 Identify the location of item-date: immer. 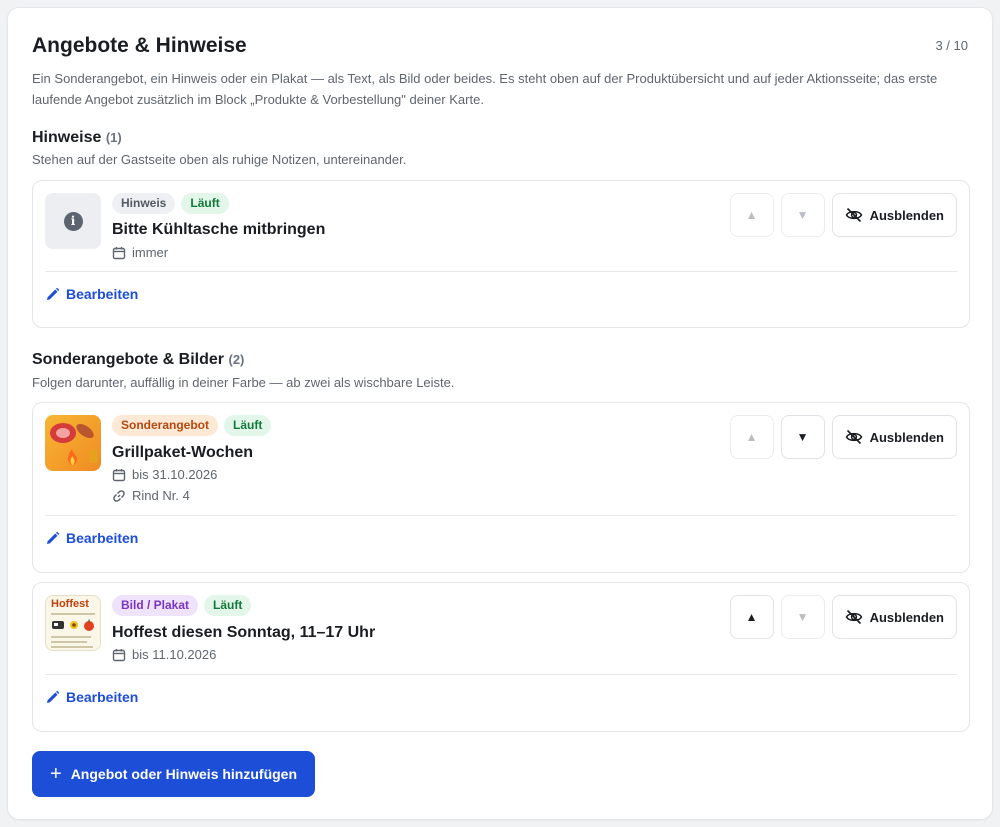
(140, 252).